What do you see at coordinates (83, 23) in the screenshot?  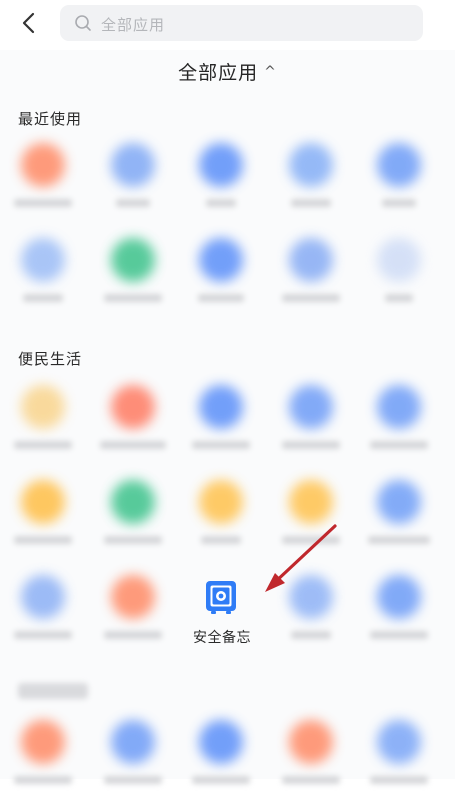 I see `search-icon` at bounding box center [83, 23].